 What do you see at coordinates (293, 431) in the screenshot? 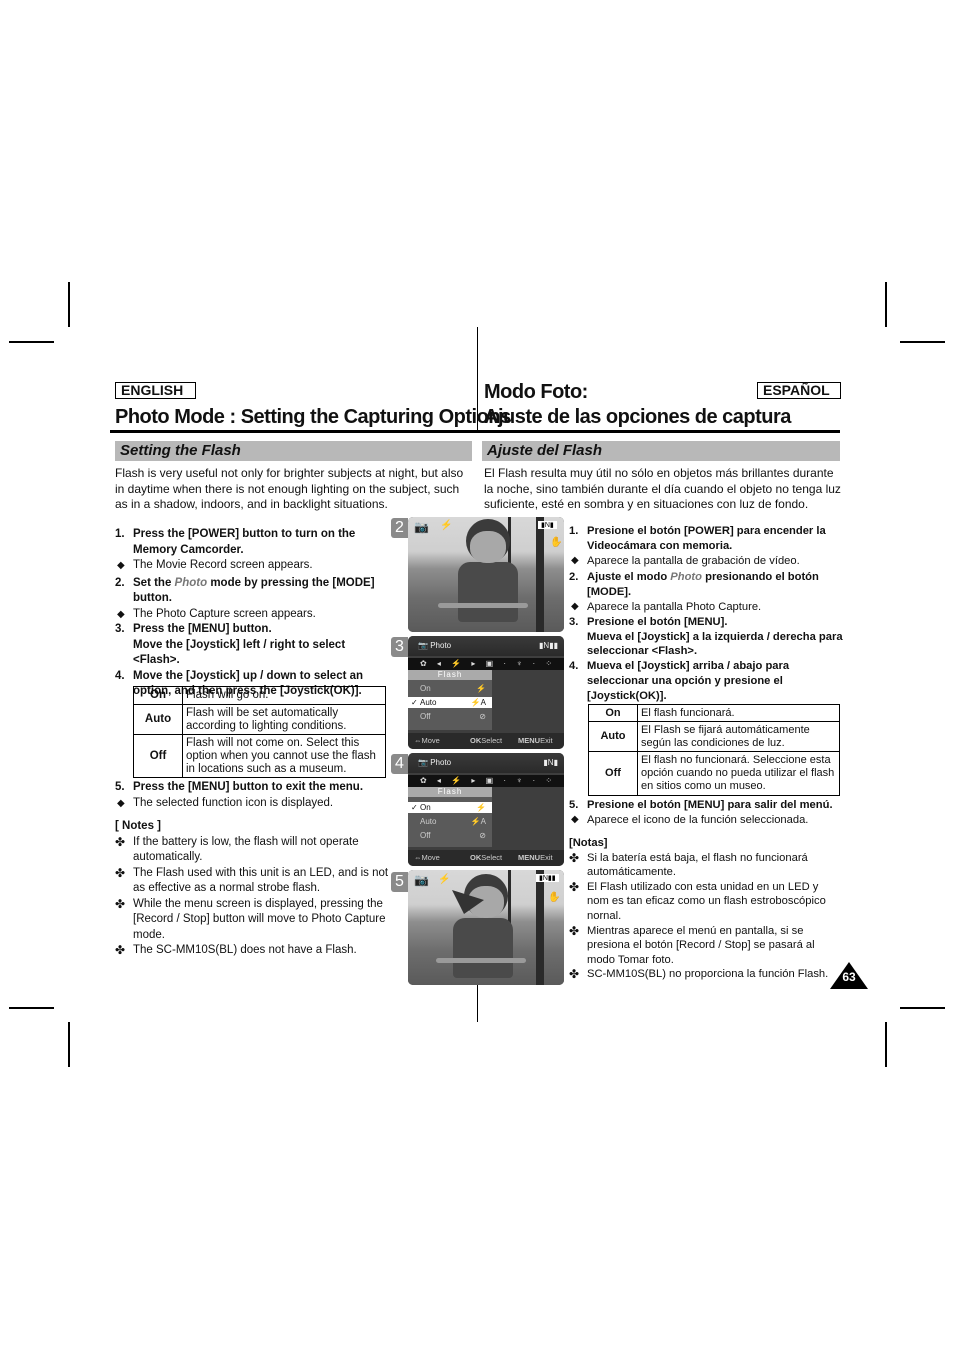
I see `title-rule-english` at bounding box center [293, 431].